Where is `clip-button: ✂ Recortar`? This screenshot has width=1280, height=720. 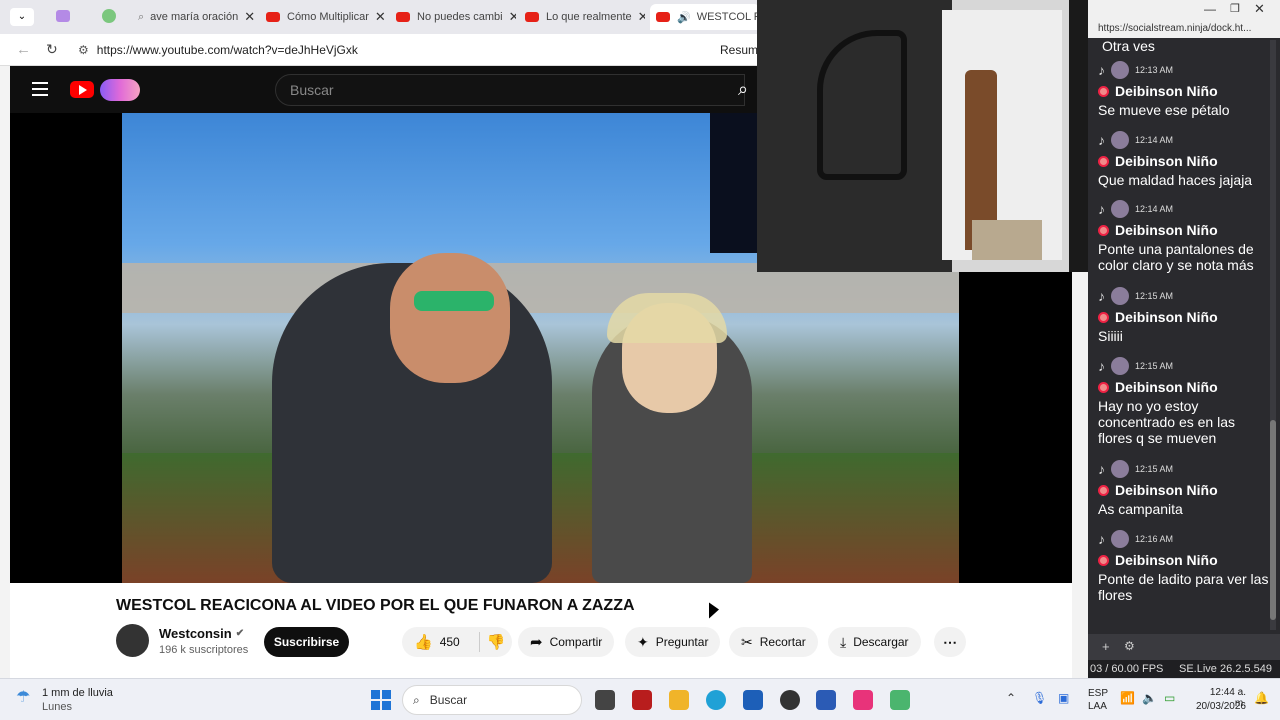 clip-button: ✂ Recortar is located at coordinates (773, 642).